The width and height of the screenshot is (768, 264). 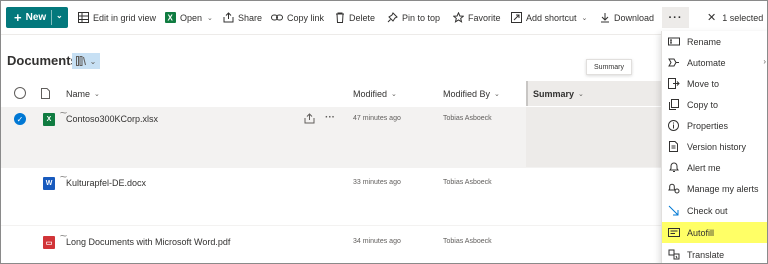 What do you see at coordinates (362, 17) in the screenshot?
I see `delete-label: Delete` at bounding box center [362, 17].